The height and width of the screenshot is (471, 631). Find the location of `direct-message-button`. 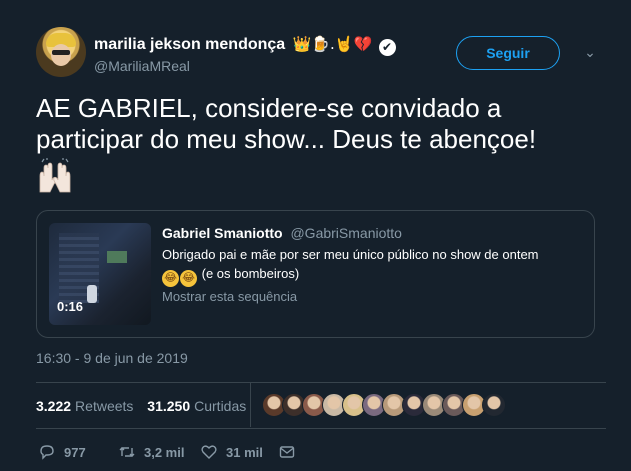

direct-message-button is located at coordinates (291, 452).